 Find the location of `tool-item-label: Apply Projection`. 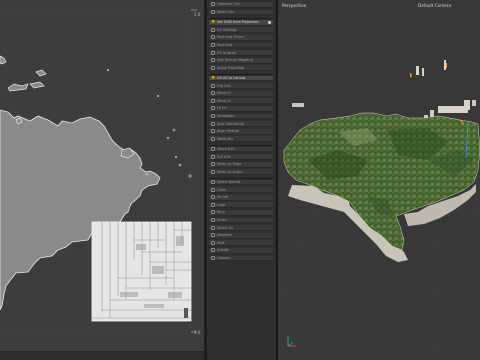

tool-item-label: Apply Projection is located at coordinates (231, 67).